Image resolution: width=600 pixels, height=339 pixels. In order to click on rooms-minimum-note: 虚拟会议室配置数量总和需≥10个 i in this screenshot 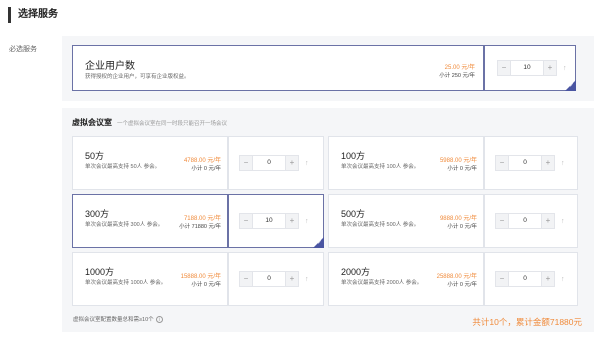, I will do `click(118, 319)`.